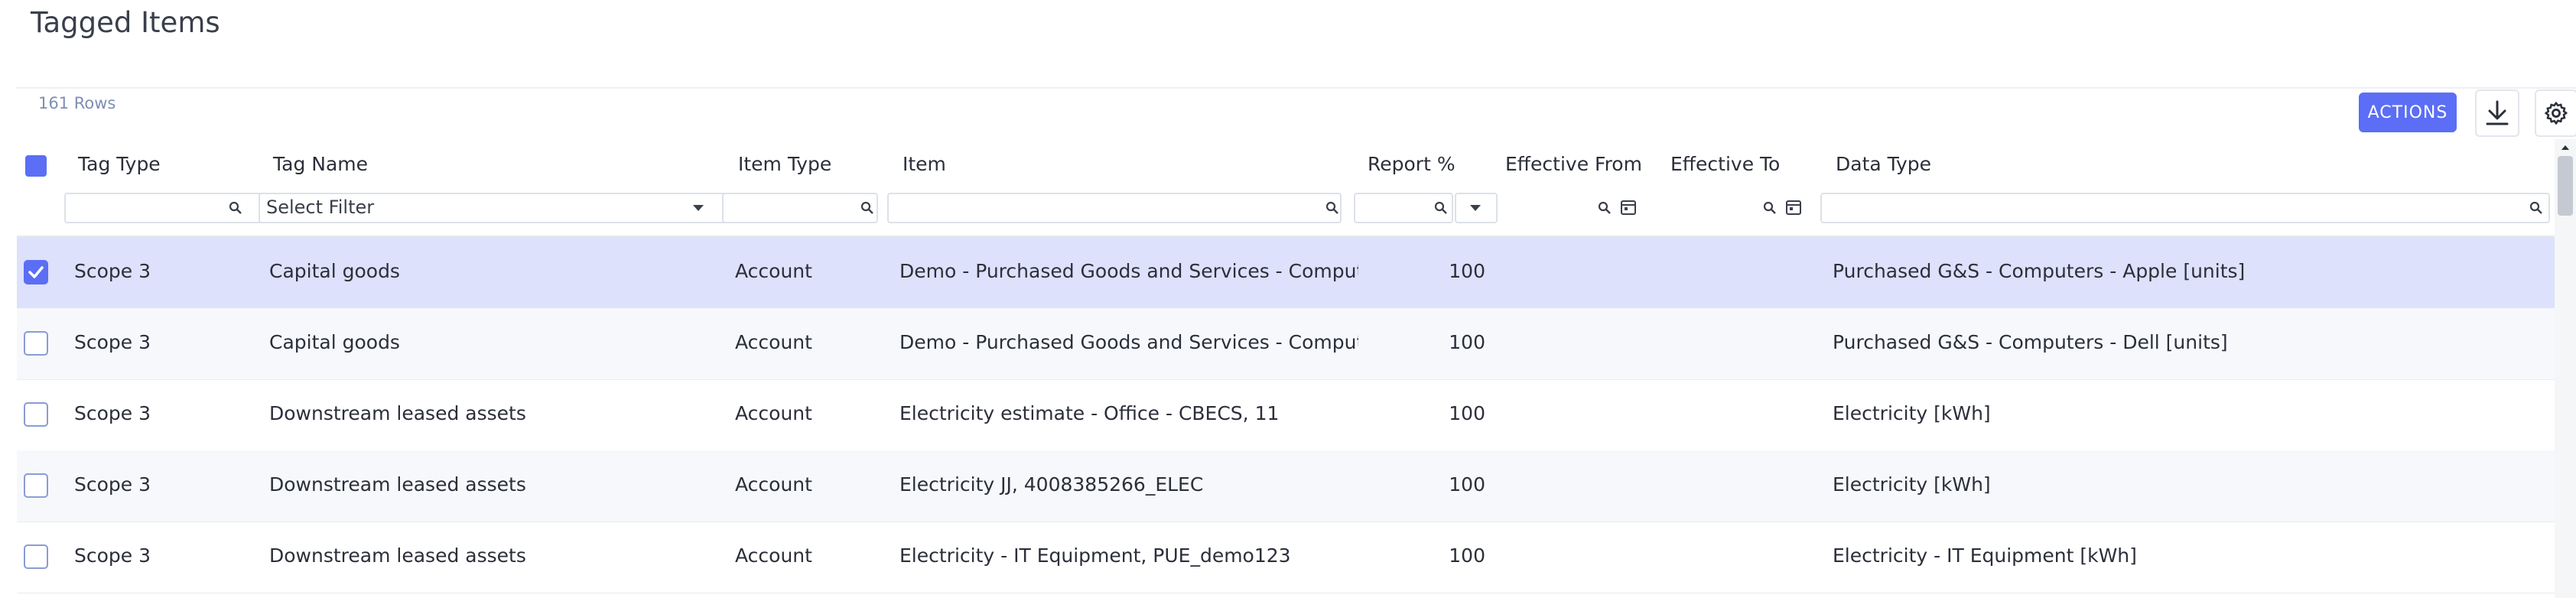  I want to click on col-header-item: Item, so click(924, 164).